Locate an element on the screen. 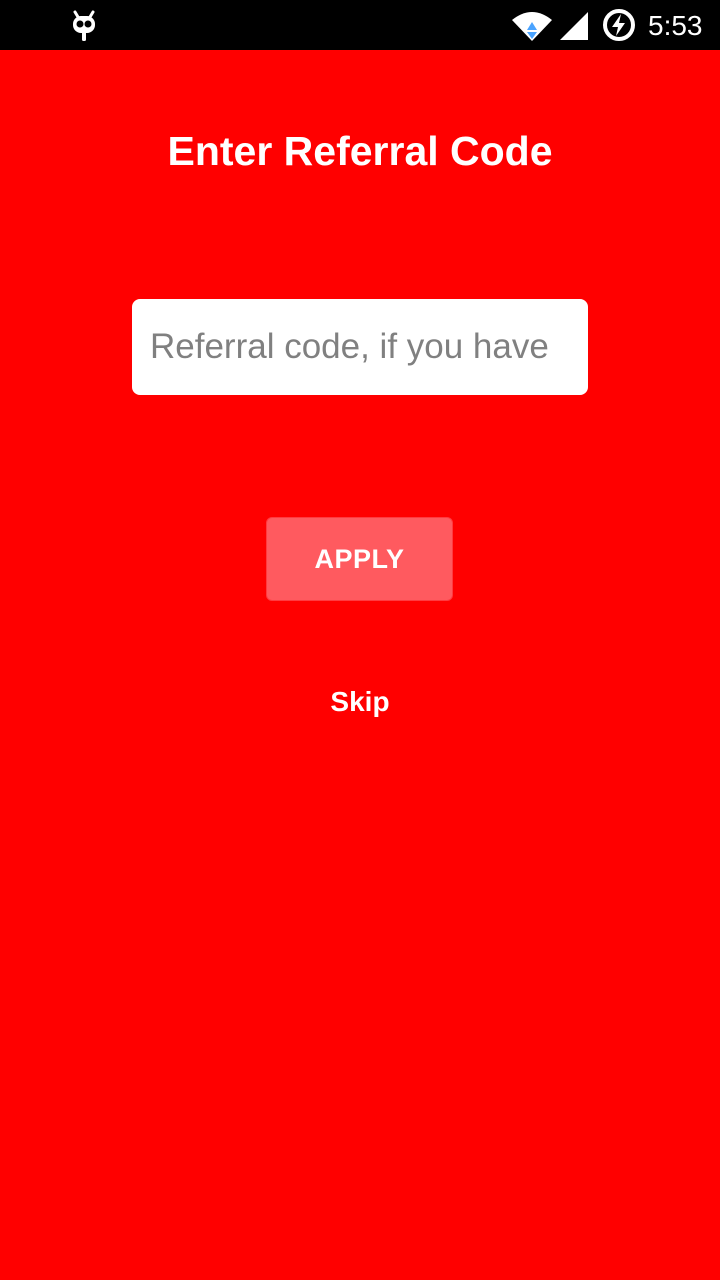 This screenshot has height=1280, width=720. signal-icon is located at coordinates (574, 26).